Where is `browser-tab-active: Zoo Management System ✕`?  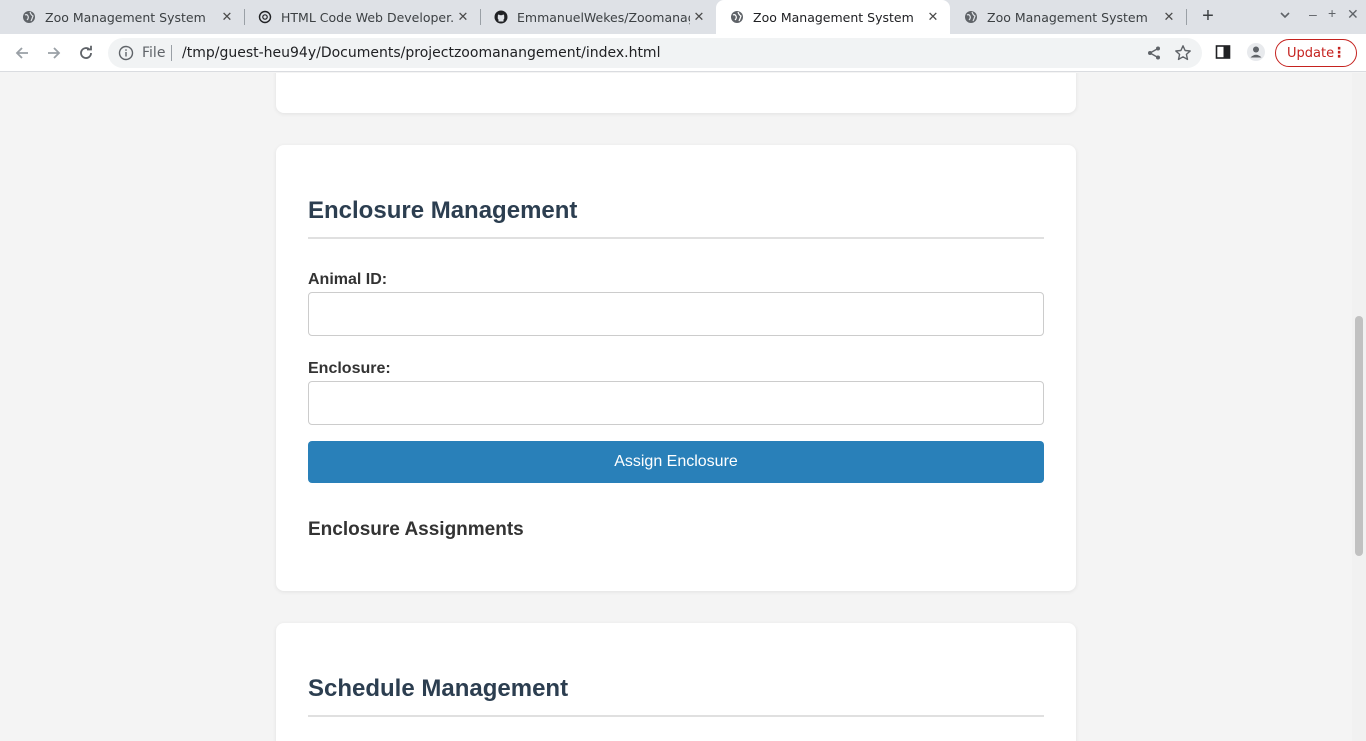
browser-tab-active: Zoo Management System ✕ is located at coordinates (833, 17).